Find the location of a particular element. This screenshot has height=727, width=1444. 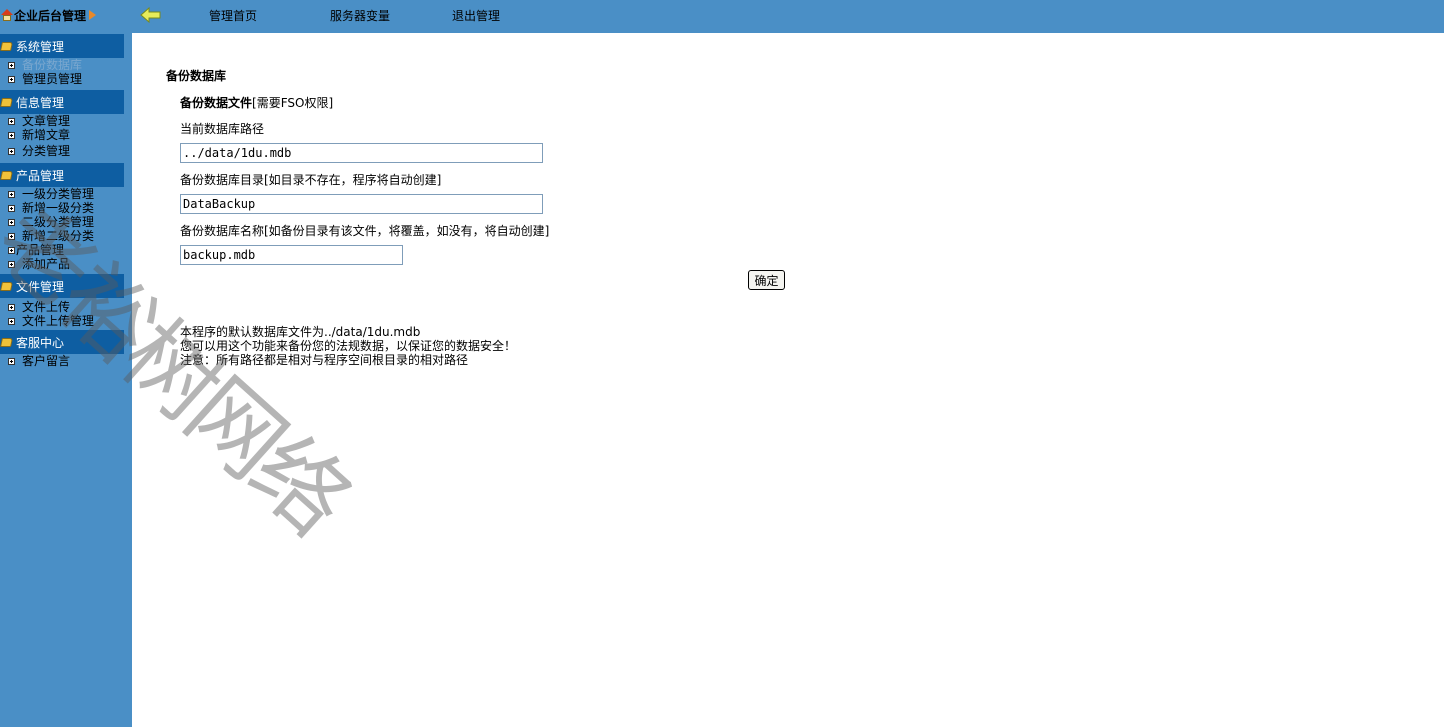

note-line-3: 注意：所有路径都是相对与程序空间根目录的相对路径 is located at coordinates (324, 360).